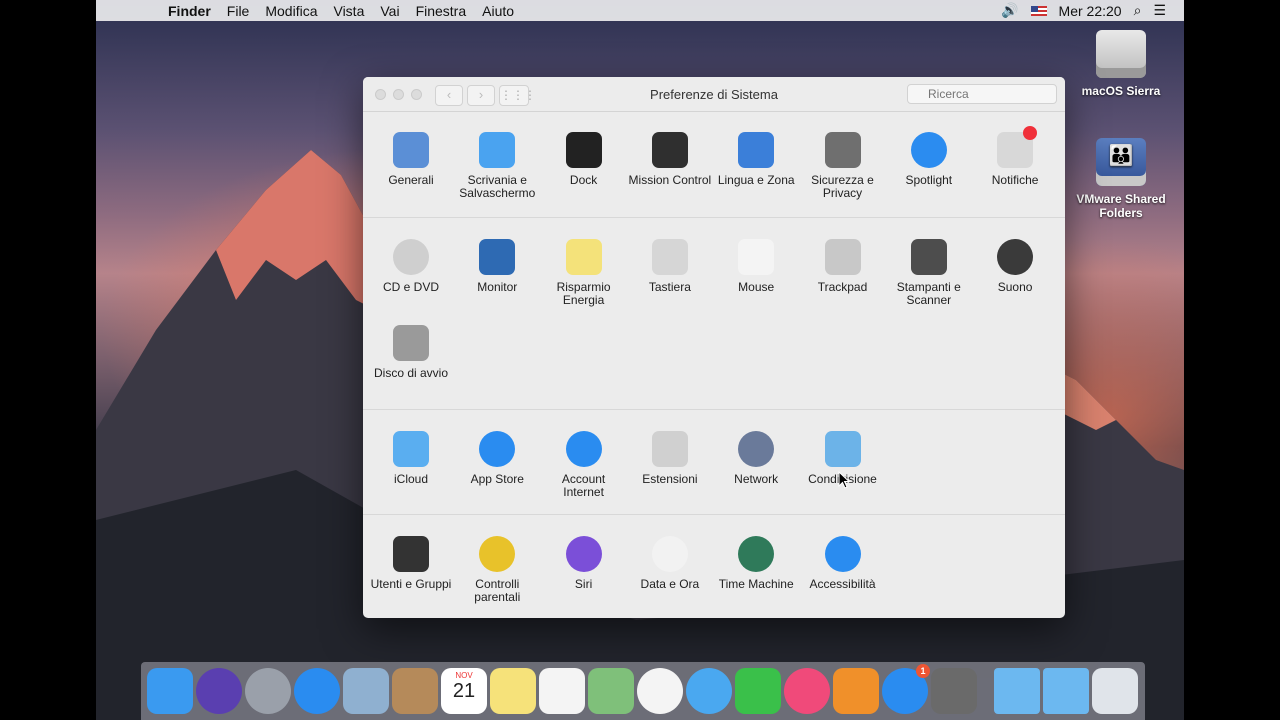 The width and height of the screenshot is (1280, 720). I want to click on dock-mail-stamp-icon, so click(366, 691).